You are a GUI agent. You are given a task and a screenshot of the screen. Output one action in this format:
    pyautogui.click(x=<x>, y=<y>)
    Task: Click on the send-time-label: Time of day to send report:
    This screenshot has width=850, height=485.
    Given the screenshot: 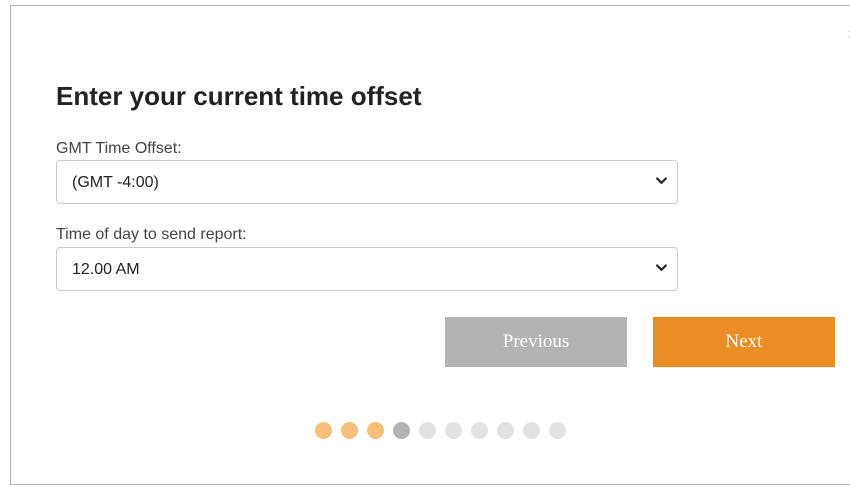 What is the action you would take?
    pyautogui.click(x=151, y=234)
    